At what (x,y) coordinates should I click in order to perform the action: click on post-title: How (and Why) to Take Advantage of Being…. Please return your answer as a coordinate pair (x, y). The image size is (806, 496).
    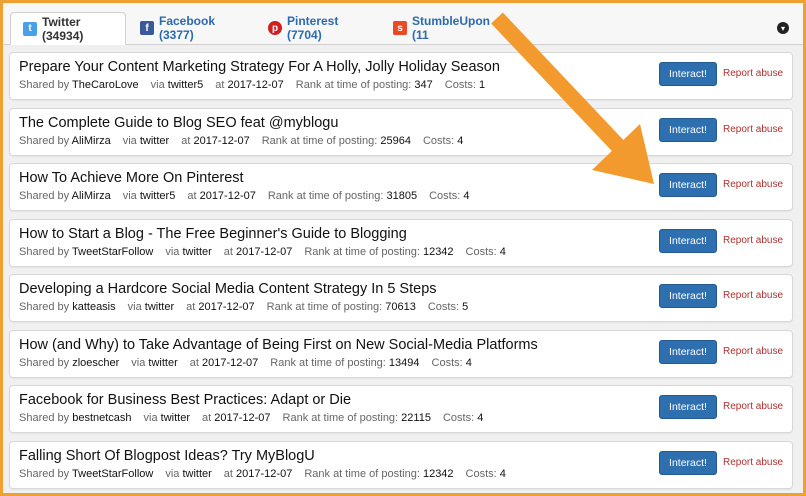
    Looking at the image, I should click on (278, 345).